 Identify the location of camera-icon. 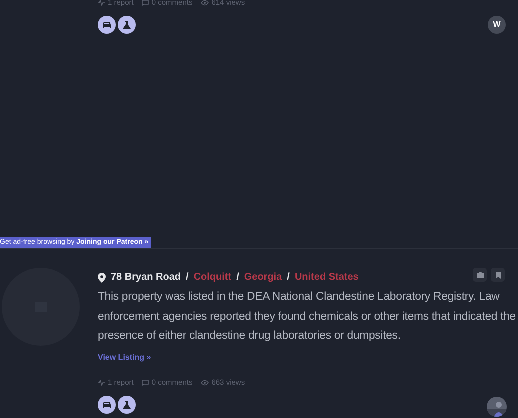
(480, 275).